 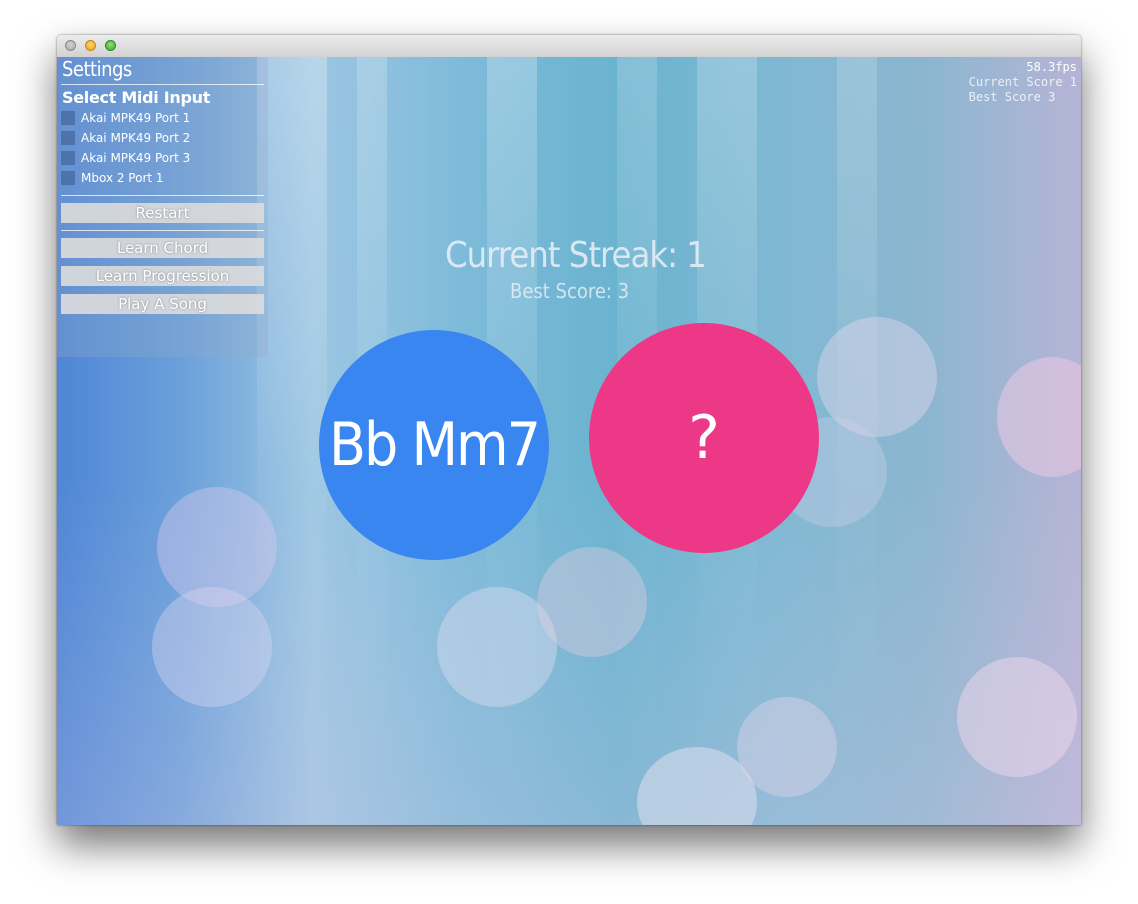 What do you see at coordinates (570, 291) in the screenshot?
I see `best-score-subheading: Best Score: 3` at bounding box center [570, 291].